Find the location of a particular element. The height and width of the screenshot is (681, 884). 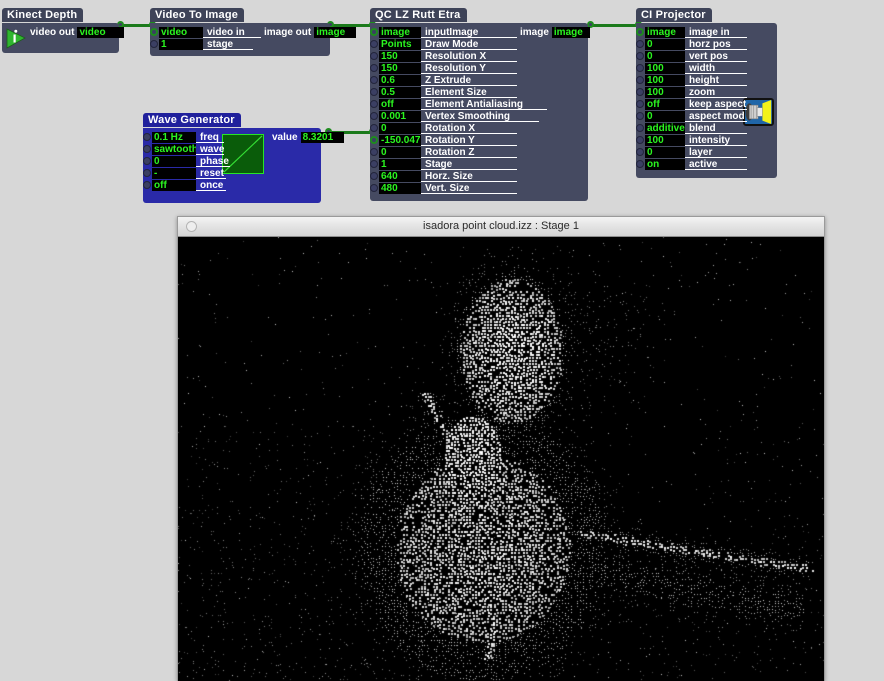

output-value: 8.3201 is located at coordinates (322, 137).